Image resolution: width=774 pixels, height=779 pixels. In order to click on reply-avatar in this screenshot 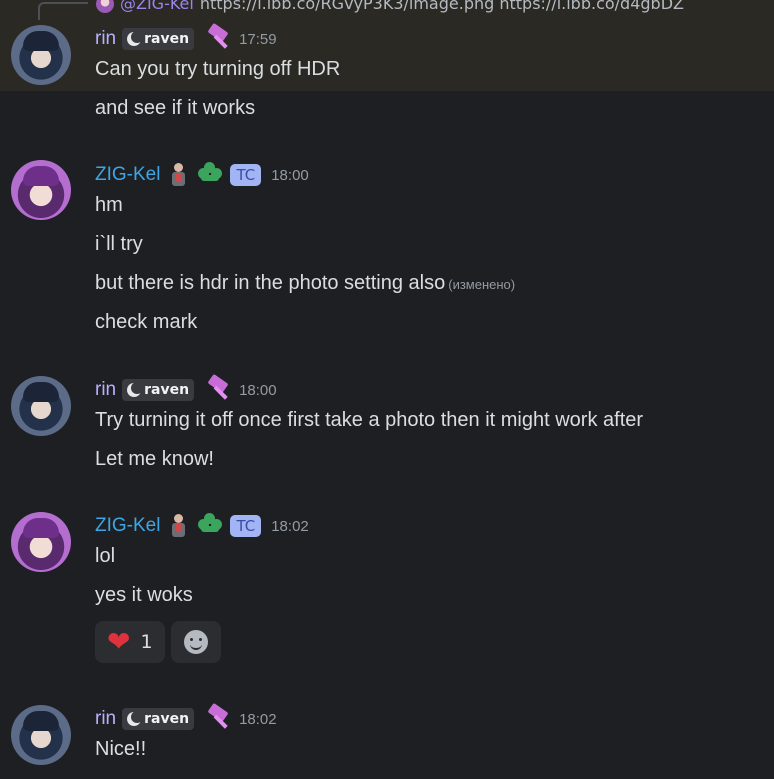, I will do `click(105, 6)`.